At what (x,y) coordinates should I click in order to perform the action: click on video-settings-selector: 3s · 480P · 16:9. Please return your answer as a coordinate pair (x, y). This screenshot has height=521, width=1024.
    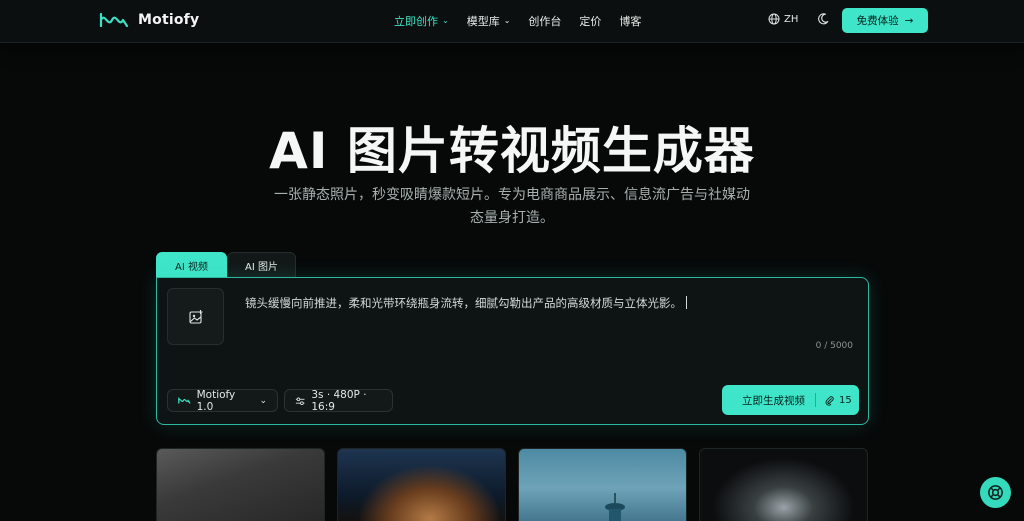
    Looking at the image, I should click on (338, 400).